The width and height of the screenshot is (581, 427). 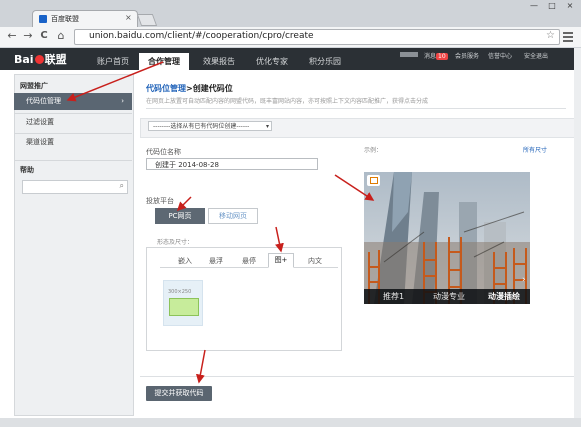 I want to click on style-label: 形态及尺寸：, so click(x=175, y=242).